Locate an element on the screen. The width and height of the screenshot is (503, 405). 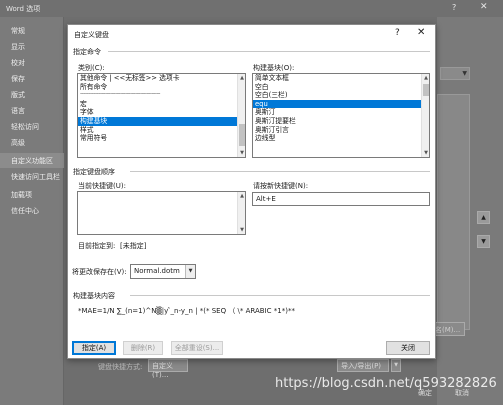
nav-item-trust-center: 信任中心 is located at coordinates (32, 210).